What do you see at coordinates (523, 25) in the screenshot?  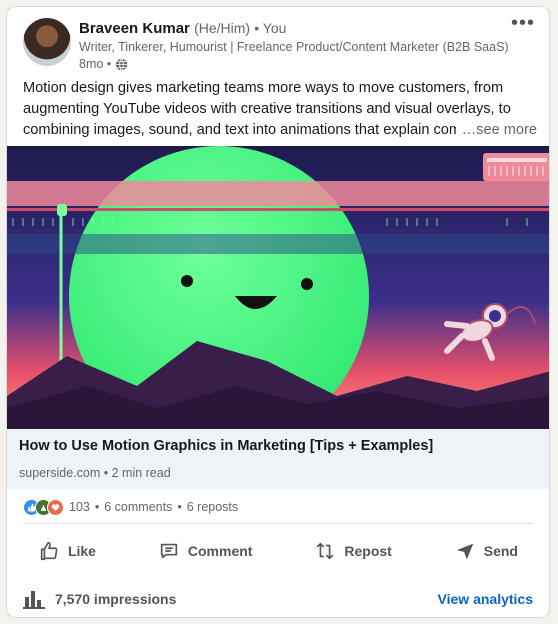 I see `more-options-button: •••` at bounding box center [523, 25].